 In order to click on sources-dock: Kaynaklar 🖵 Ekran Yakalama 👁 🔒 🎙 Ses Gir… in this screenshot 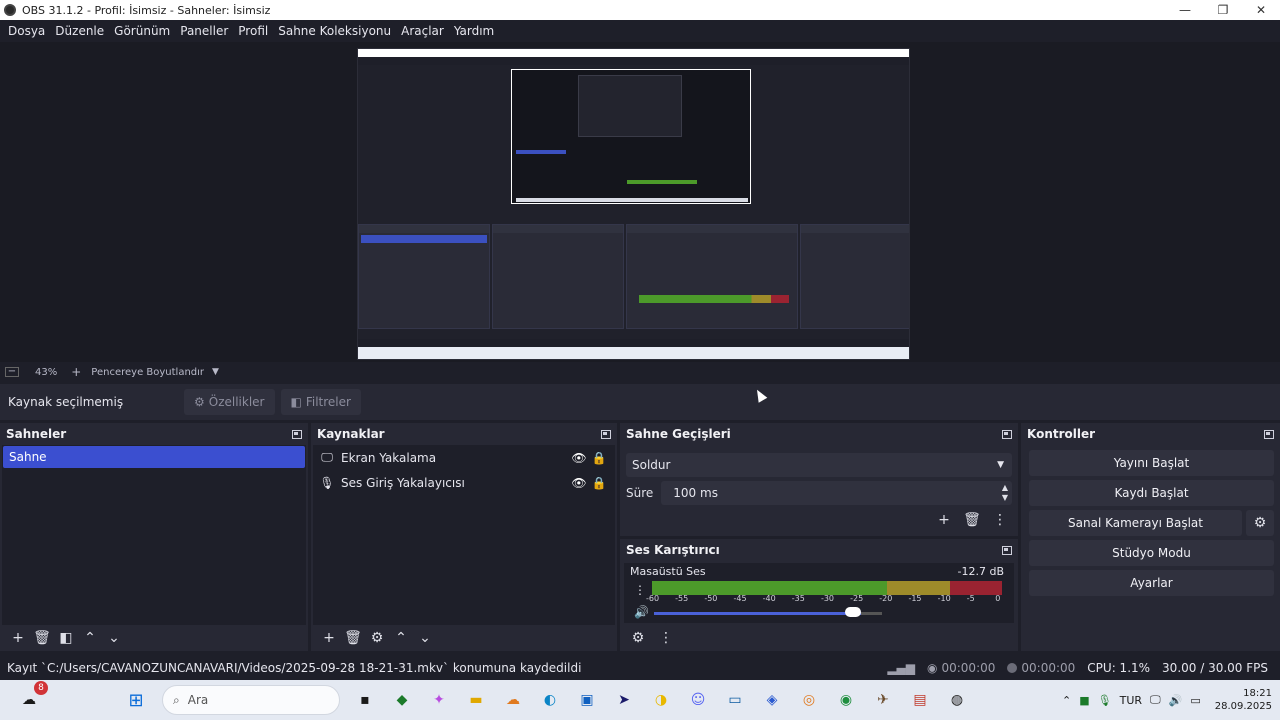, I will do `click(464, 537)`.